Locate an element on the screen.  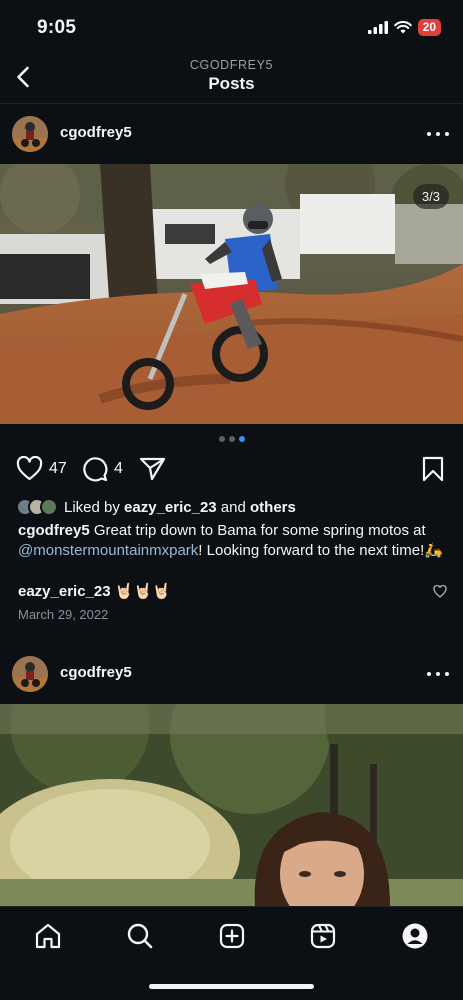
photo-counter: 3/3 is located at coordinates (430, 196).